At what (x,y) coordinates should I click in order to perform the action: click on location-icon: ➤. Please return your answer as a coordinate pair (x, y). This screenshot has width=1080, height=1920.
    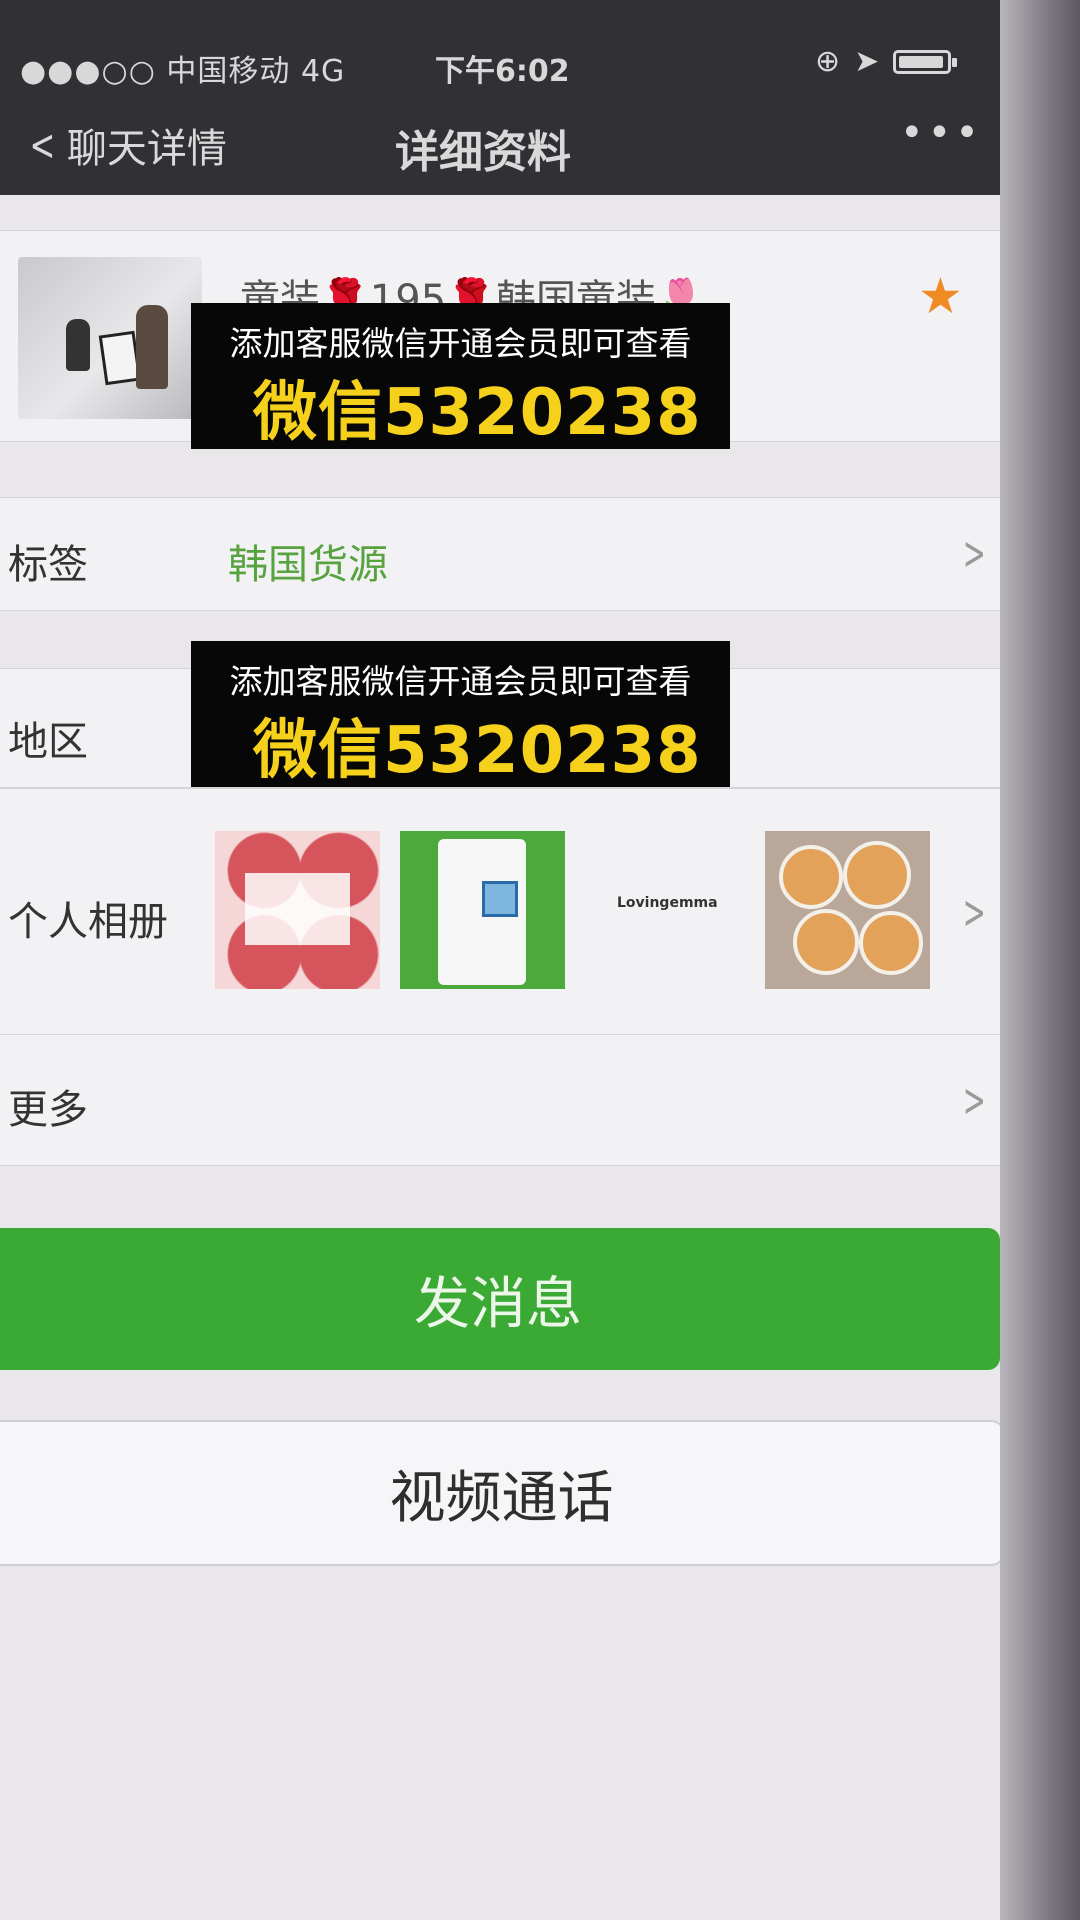
    Looking at the image, I should click on (867, 61).